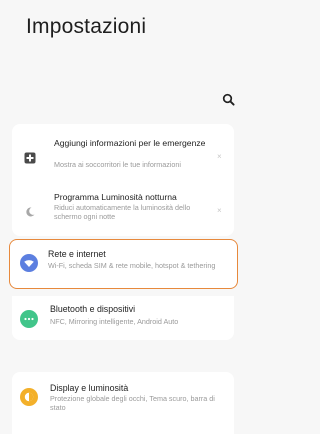 The height and width of the screenshot is (434, 320). I want to click on suggestion-title: Programma Luminosità notturna, so click(115, 197).